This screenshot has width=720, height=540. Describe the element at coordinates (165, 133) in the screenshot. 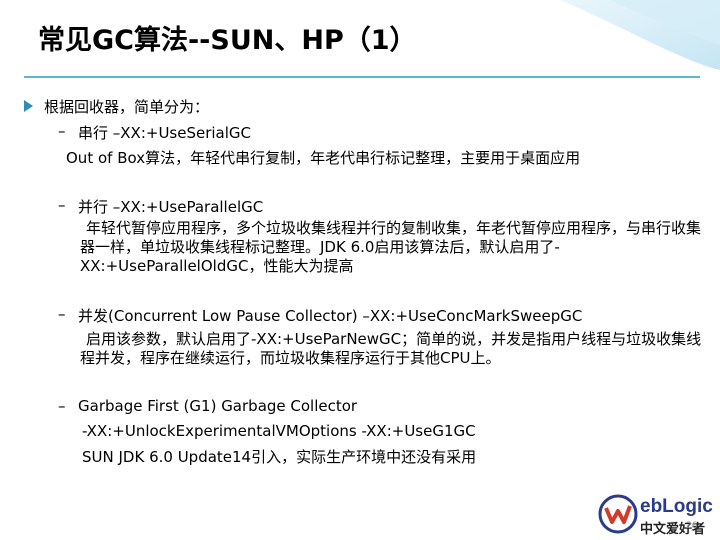

I see `item-heading-serial: 串行 –XX:+UseSerialGC` at that location.